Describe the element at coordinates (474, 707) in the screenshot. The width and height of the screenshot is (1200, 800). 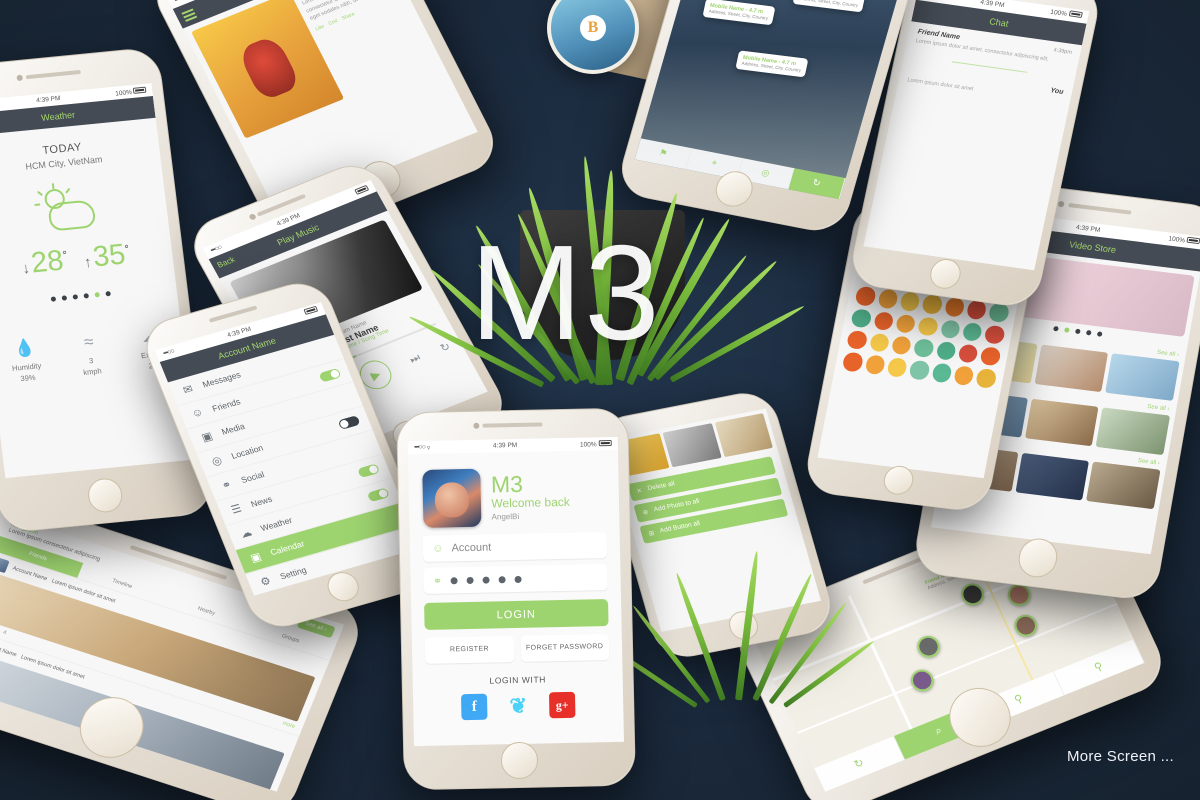
I see `facebook-icon: f` at that location.